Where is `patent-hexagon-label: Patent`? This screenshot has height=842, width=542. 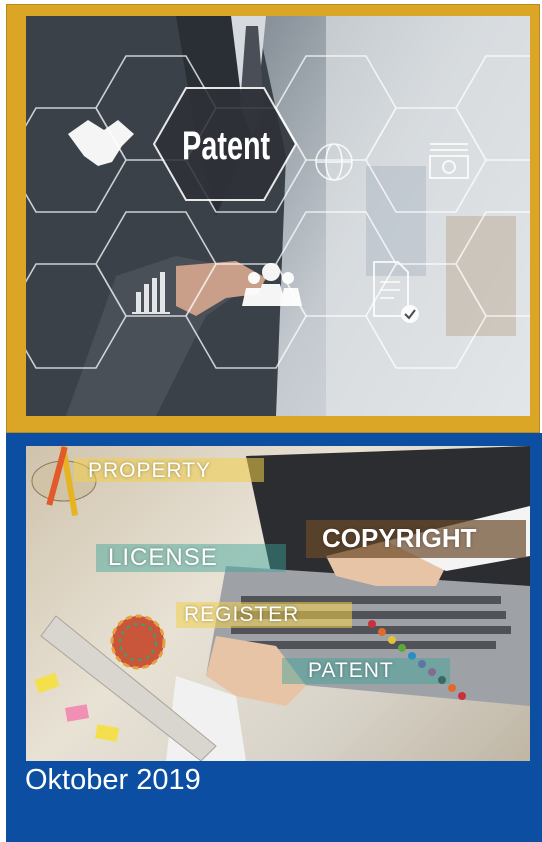
patent-hexagon-label: Patent is located at coordinates (226, 145).